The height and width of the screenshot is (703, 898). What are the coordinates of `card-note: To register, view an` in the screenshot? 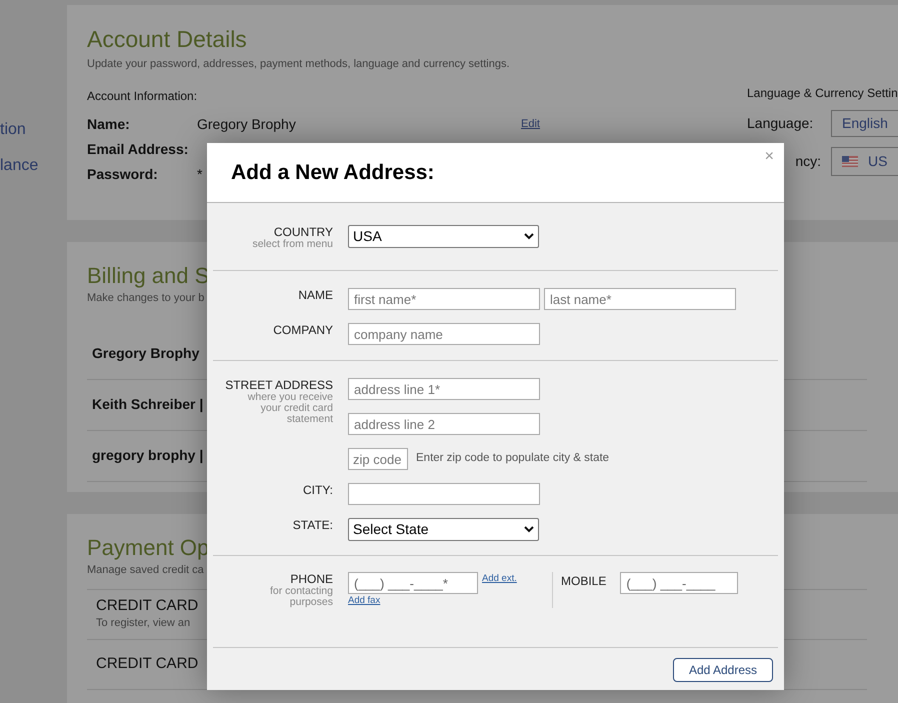 It's located at (143, 623).